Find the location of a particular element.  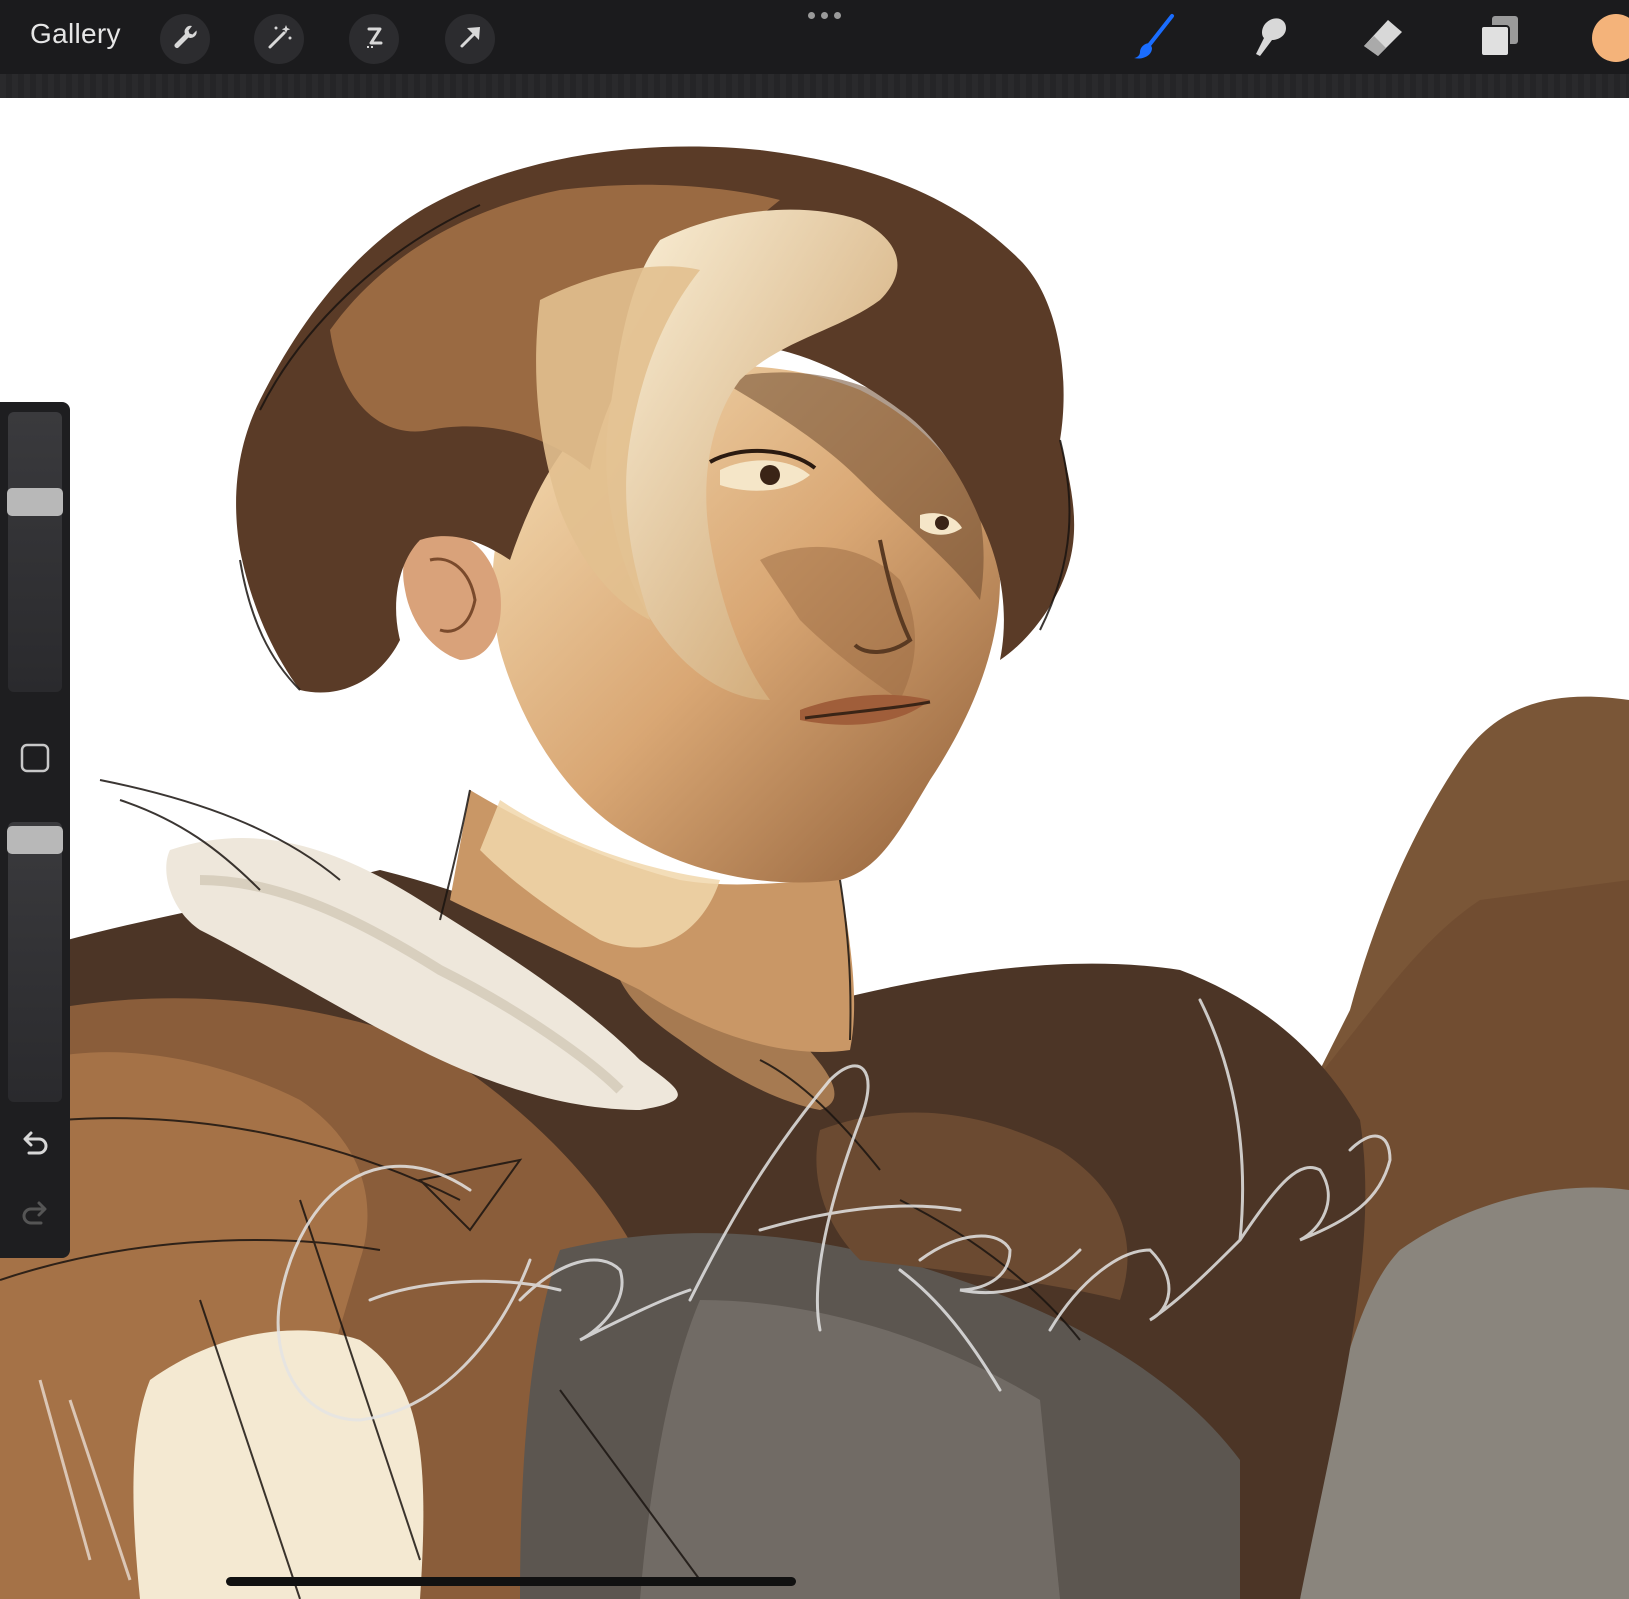

eraser-tool-button is located at coordinates (1383, 39).